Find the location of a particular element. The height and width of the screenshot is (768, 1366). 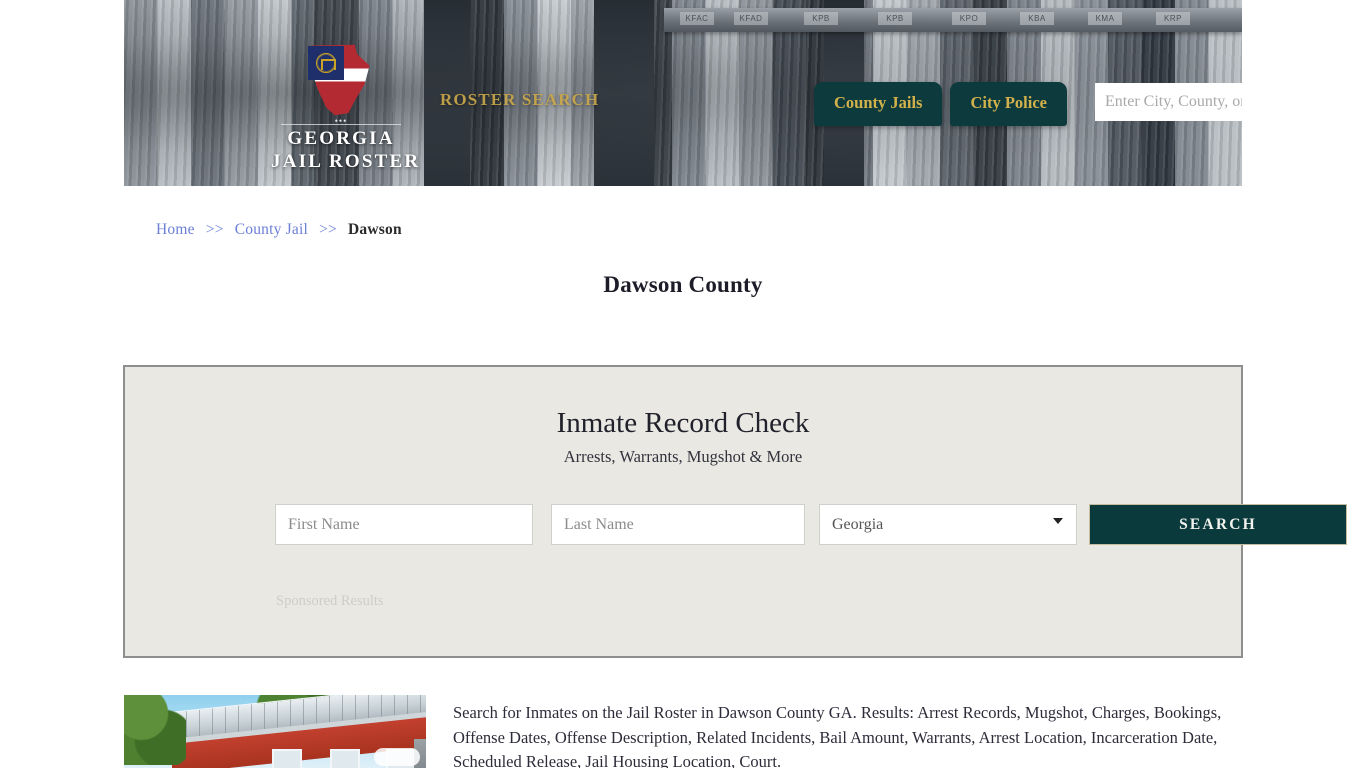

header-search-input is located at coordinates (1168, 102).